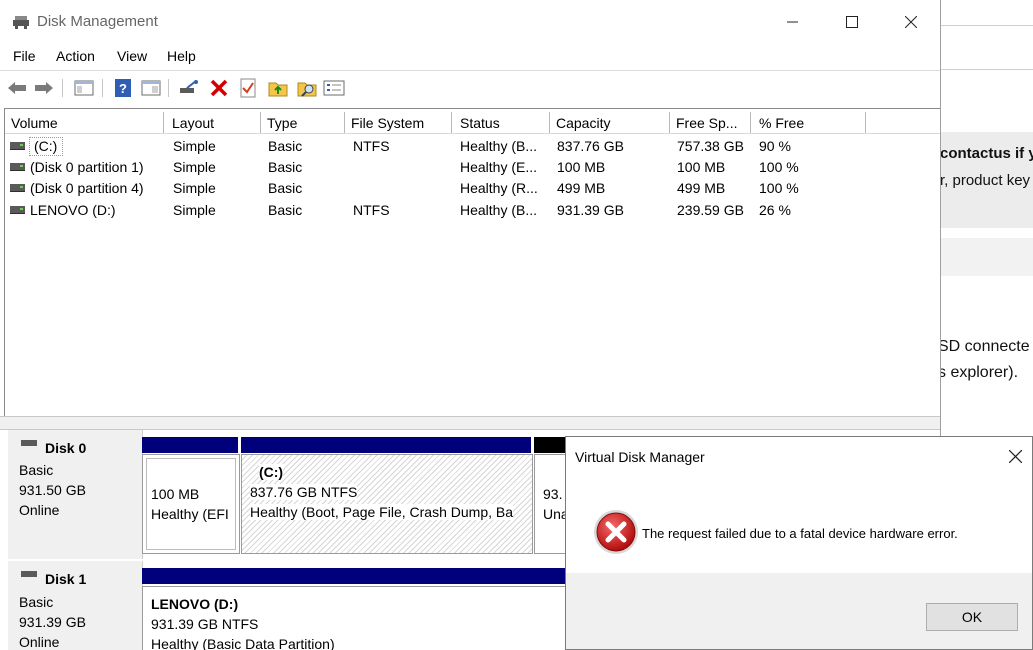 The height and width of the screenshot is (650, 1033). I want to click on search-folder-button, so click(307, 88).